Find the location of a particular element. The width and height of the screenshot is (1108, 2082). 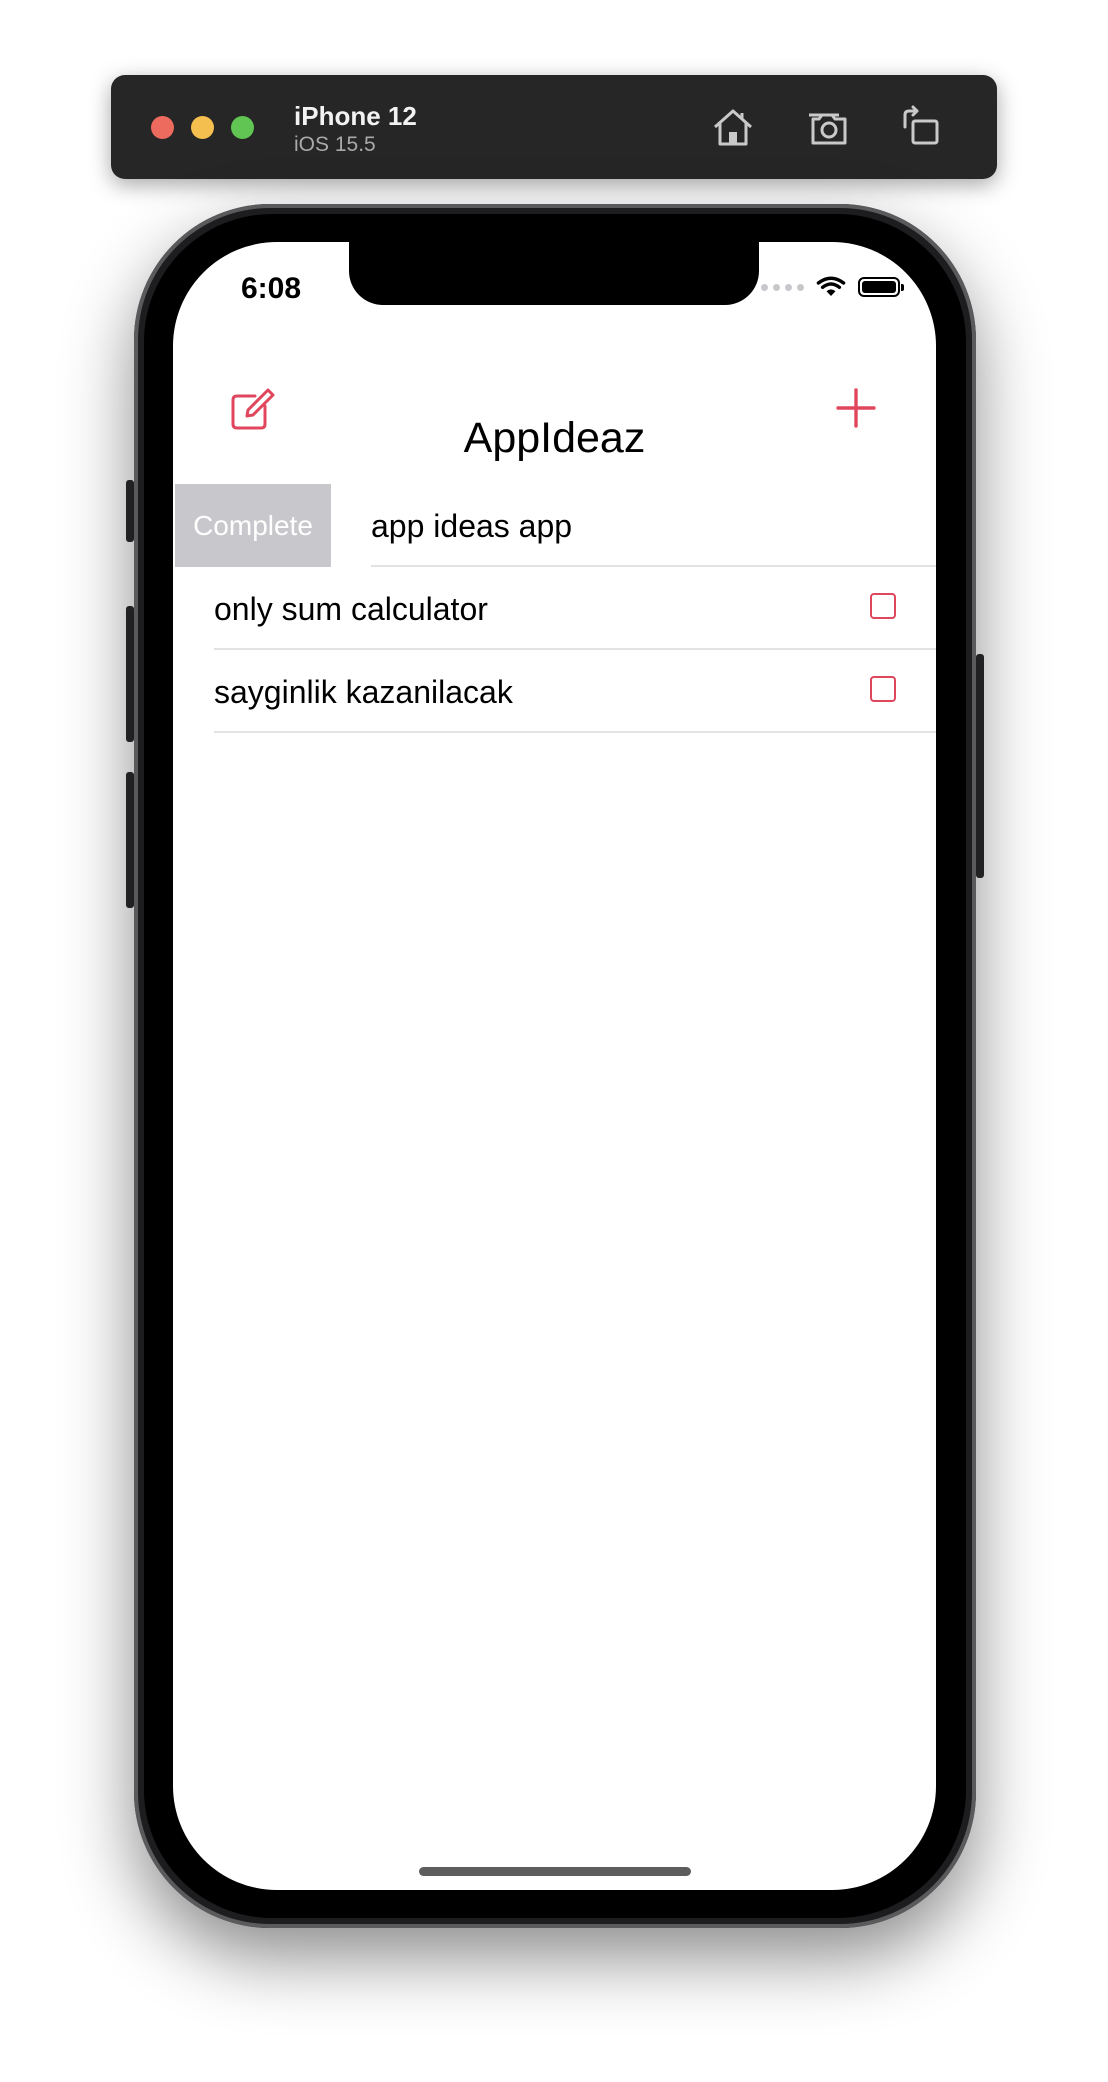

row-divider is located at coordinates (575, 732).